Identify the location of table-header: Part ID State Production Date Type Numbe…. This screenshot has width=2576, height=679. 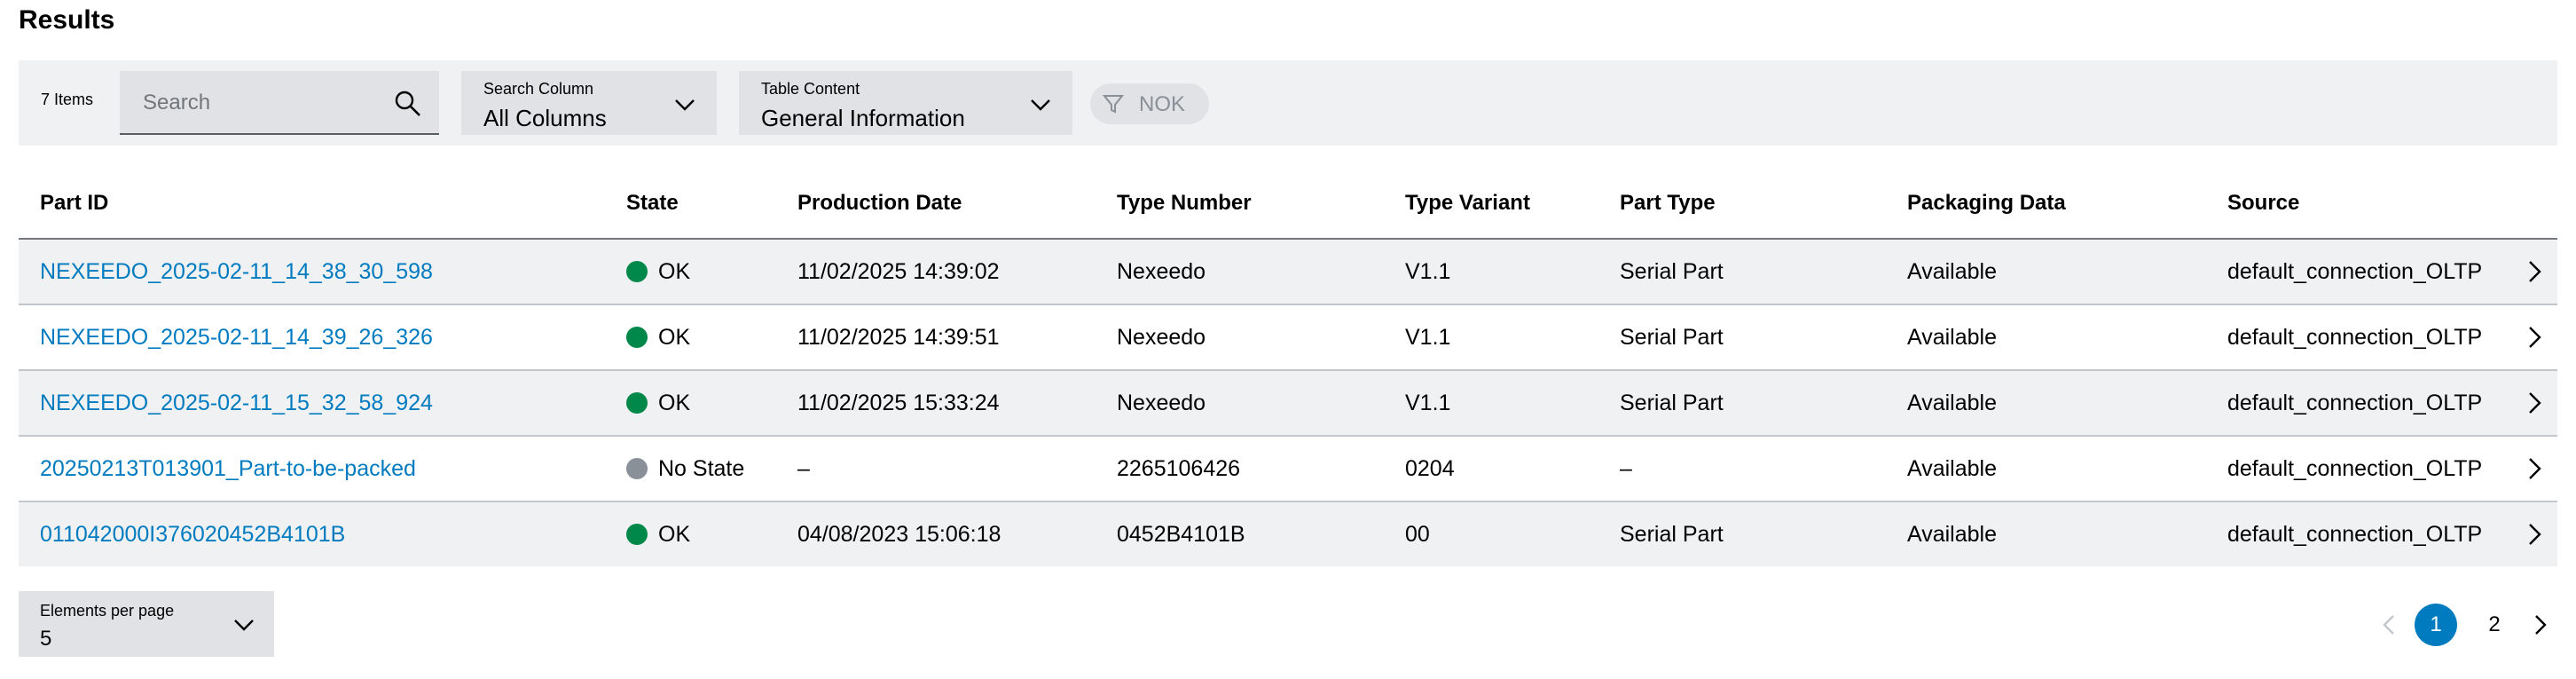
(1288, 206).